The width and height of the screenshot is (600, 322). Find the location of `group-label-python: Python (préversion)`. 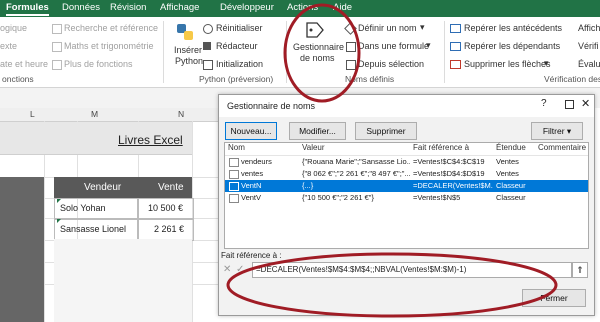

group-label-python: Python (préversion) is located at coordinates (236, 79).